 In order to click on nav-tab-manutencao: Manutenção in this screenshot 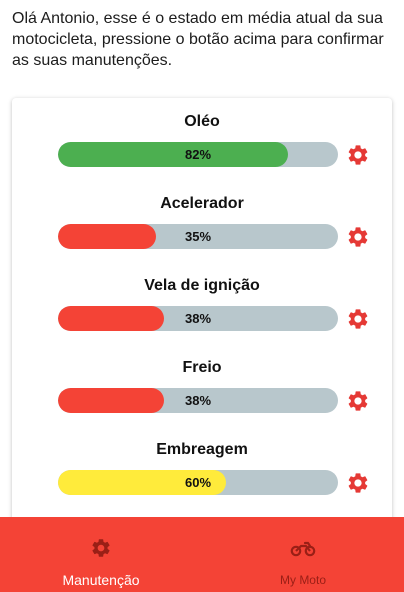, I will do `click(101, 554)`.